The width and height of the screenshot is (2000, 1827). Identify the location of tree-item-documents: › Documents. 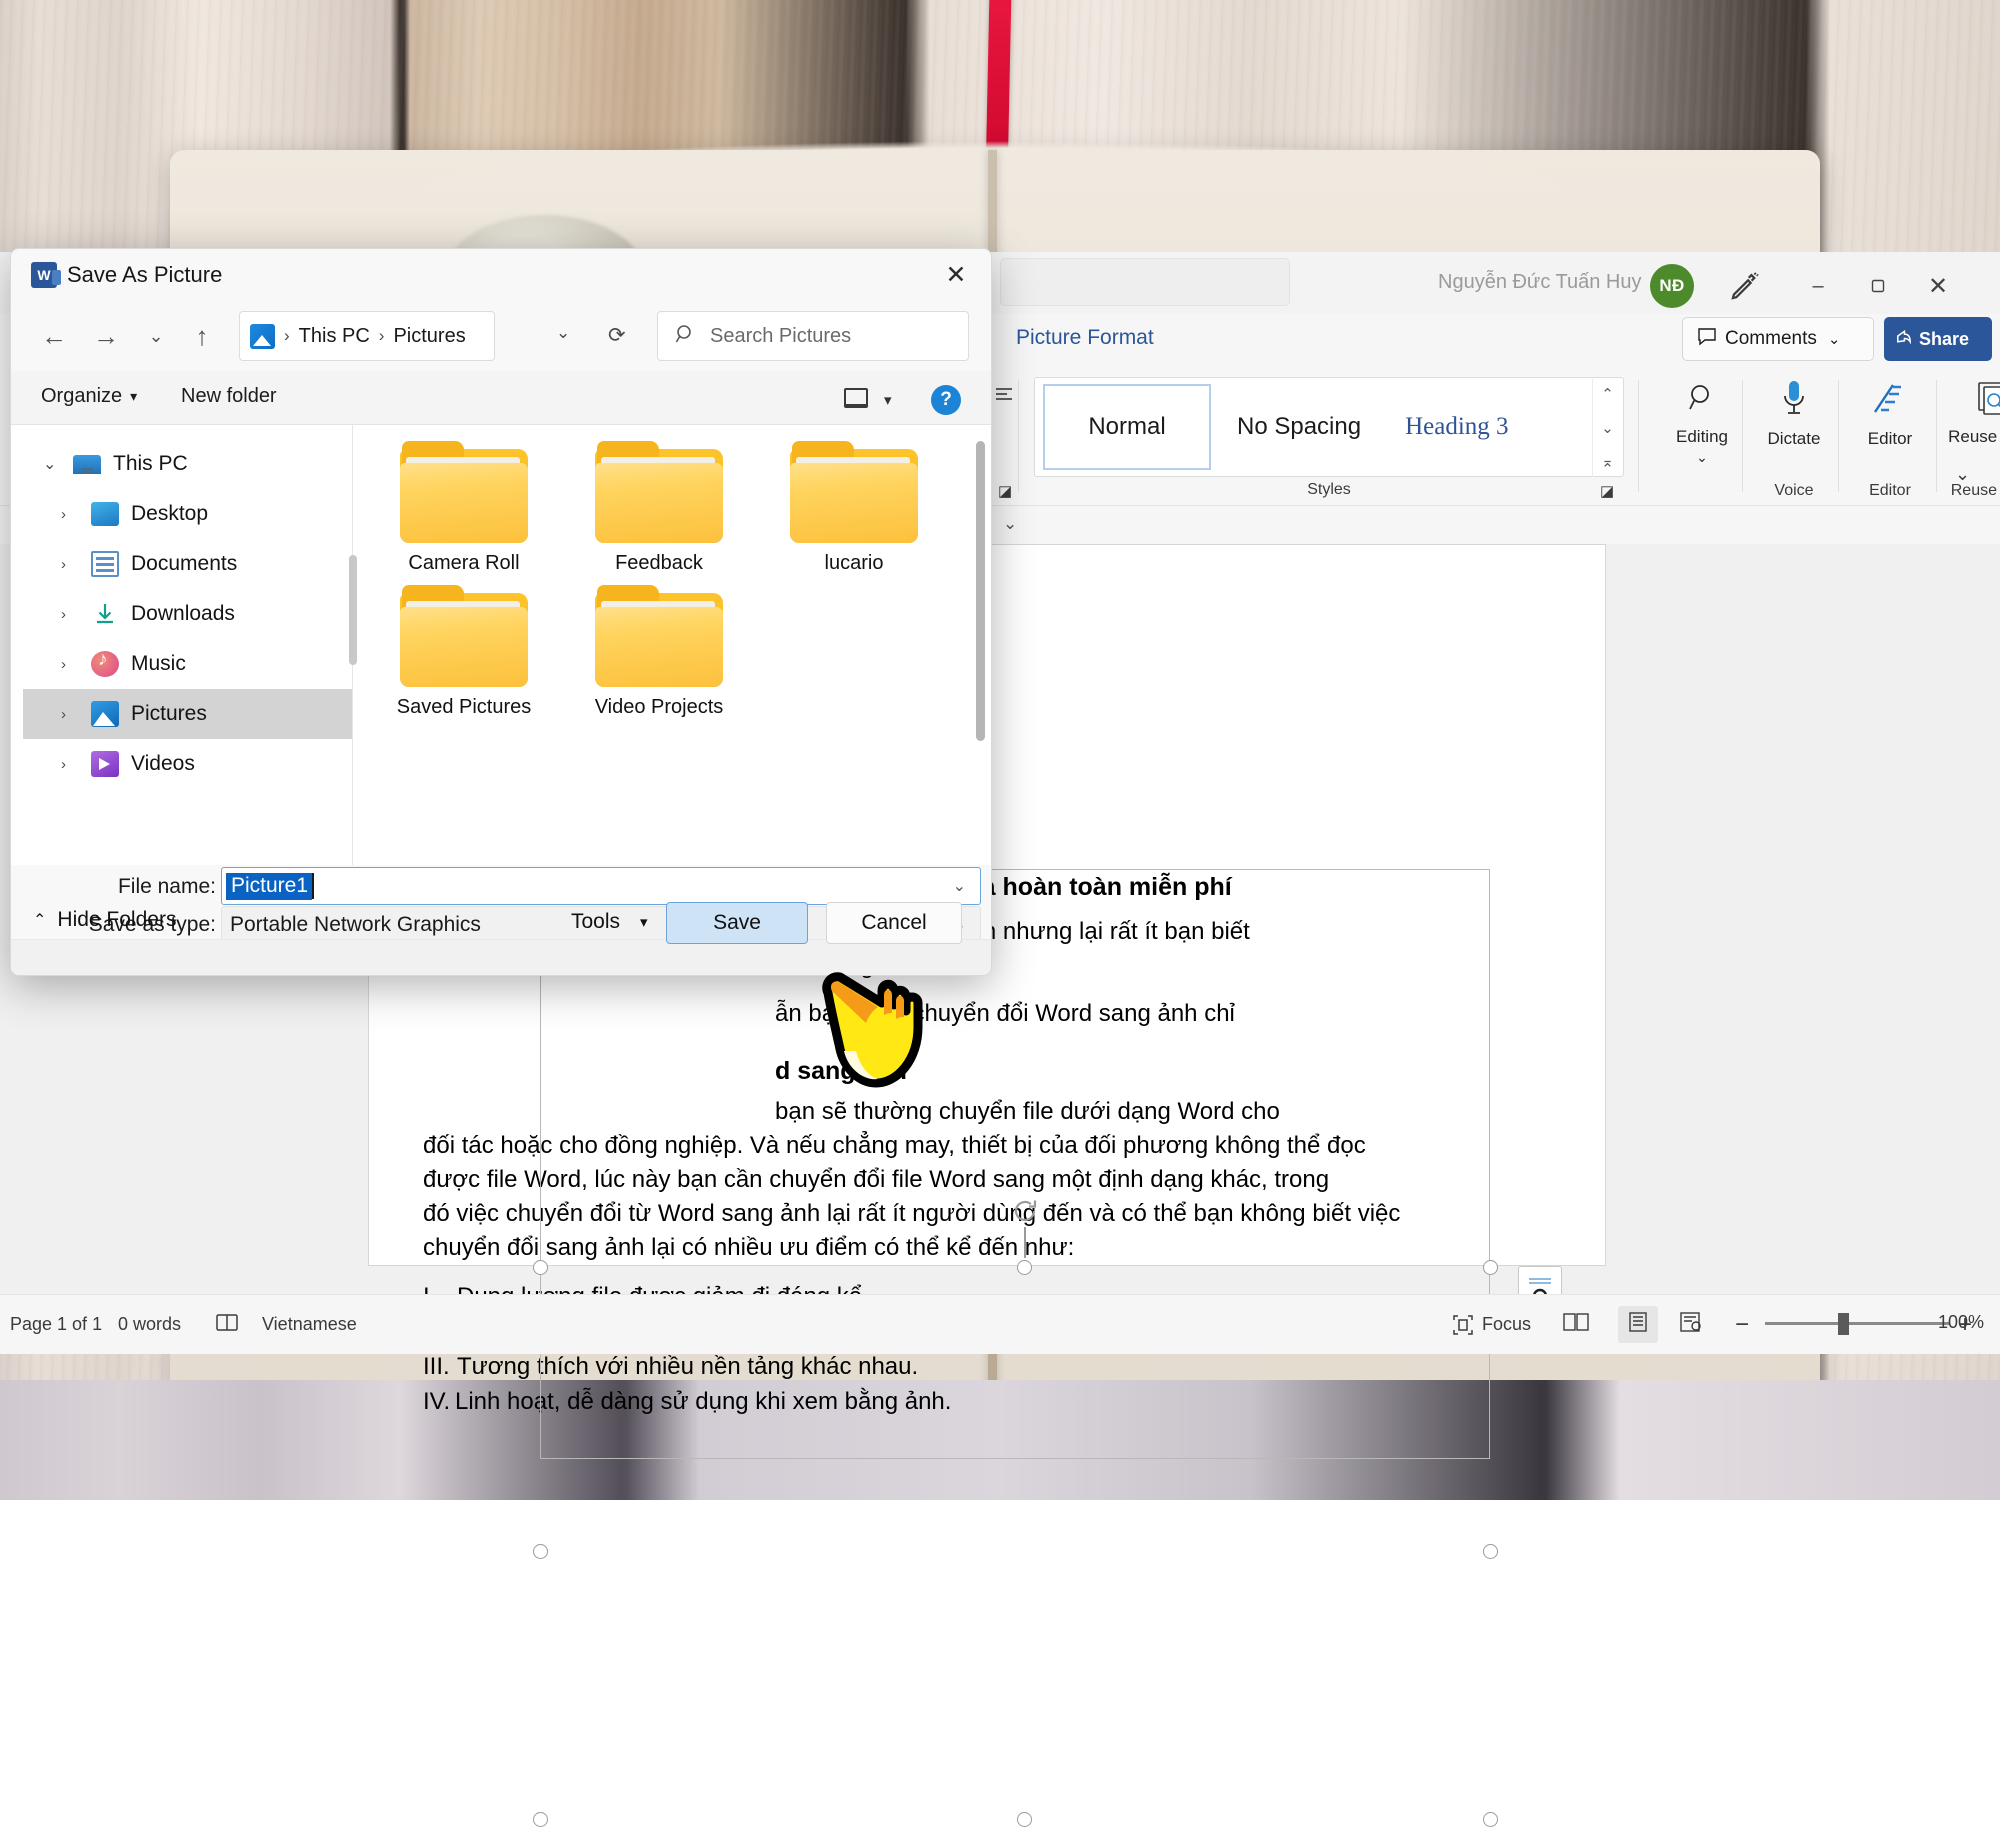
(187, 564).